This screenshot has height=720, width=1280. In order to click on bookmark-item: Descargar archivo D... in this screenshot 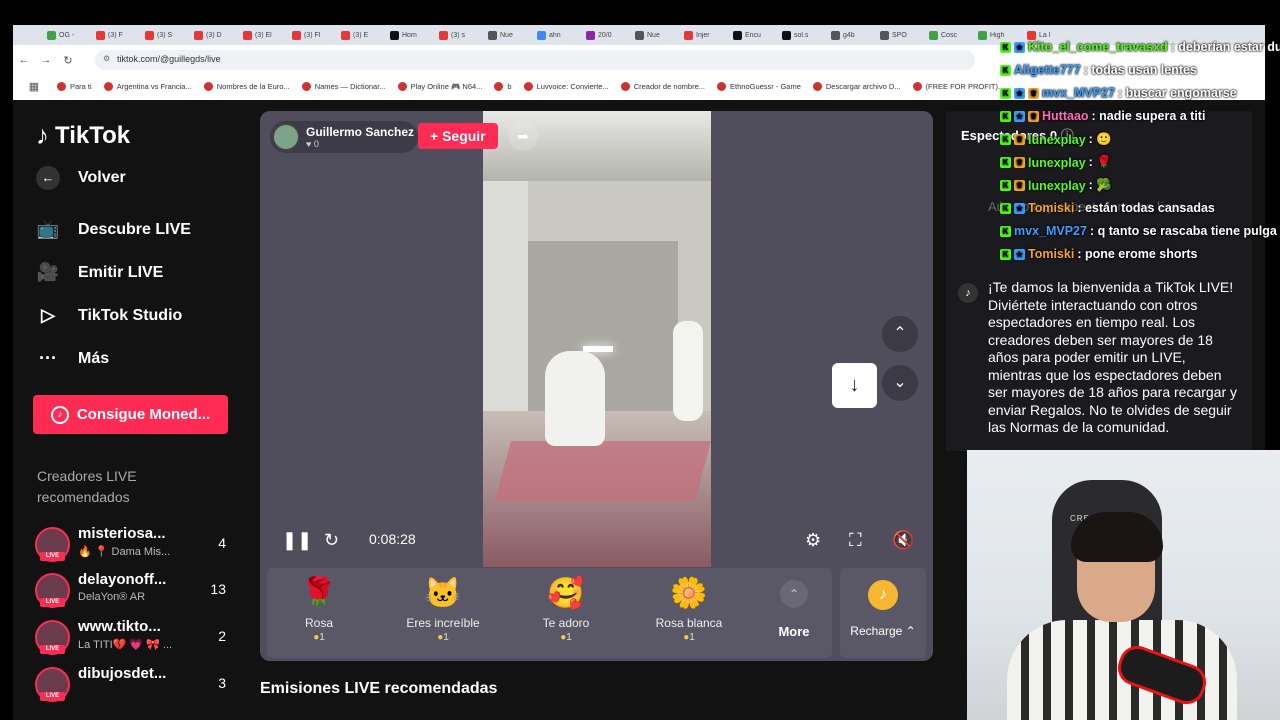, I will do `click(856, 86)`.